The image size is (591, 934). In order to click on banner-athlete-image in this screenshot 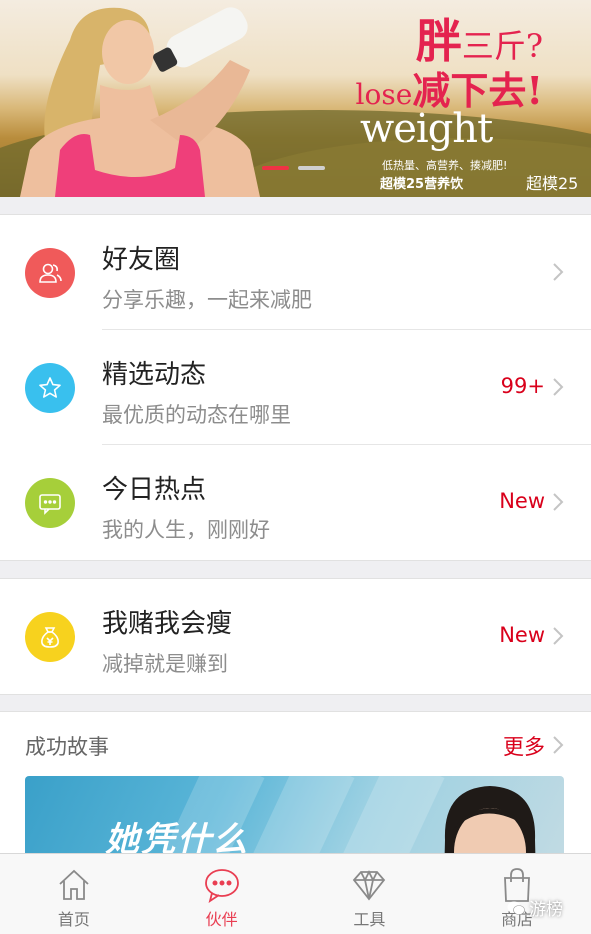, I will do `click(140, 102)`.